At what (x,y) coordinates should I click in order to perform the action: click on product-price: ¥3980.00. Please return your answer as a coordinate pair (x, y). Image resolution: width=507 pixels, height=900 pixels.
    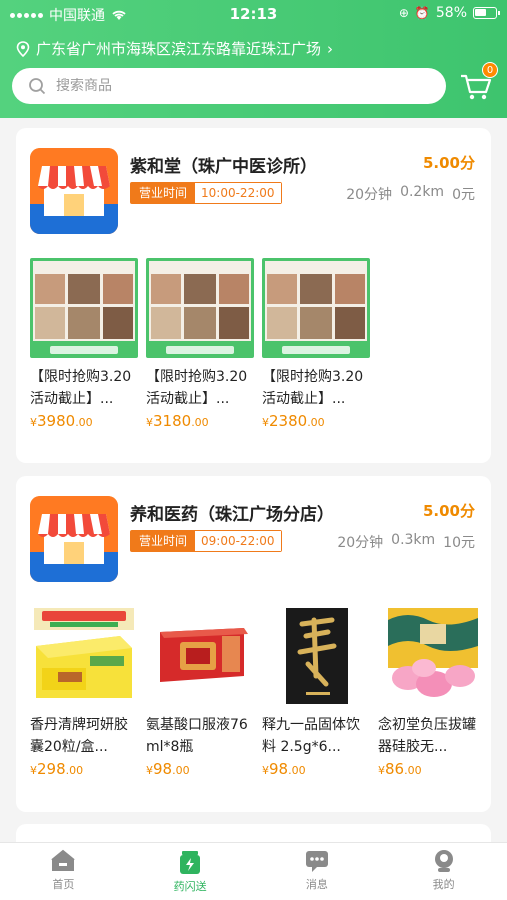
    Looking at the image, I should click on (61, 421).